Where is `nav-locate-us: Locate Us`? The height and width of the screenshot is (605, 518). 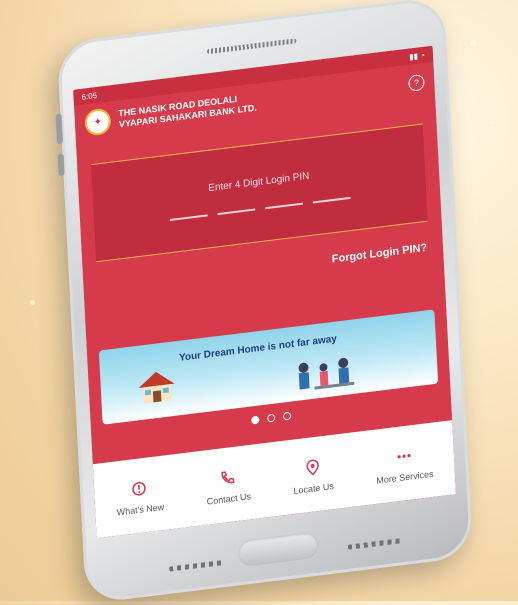
nav-locate-us: Locate Us is located at coordinates (313, 476).